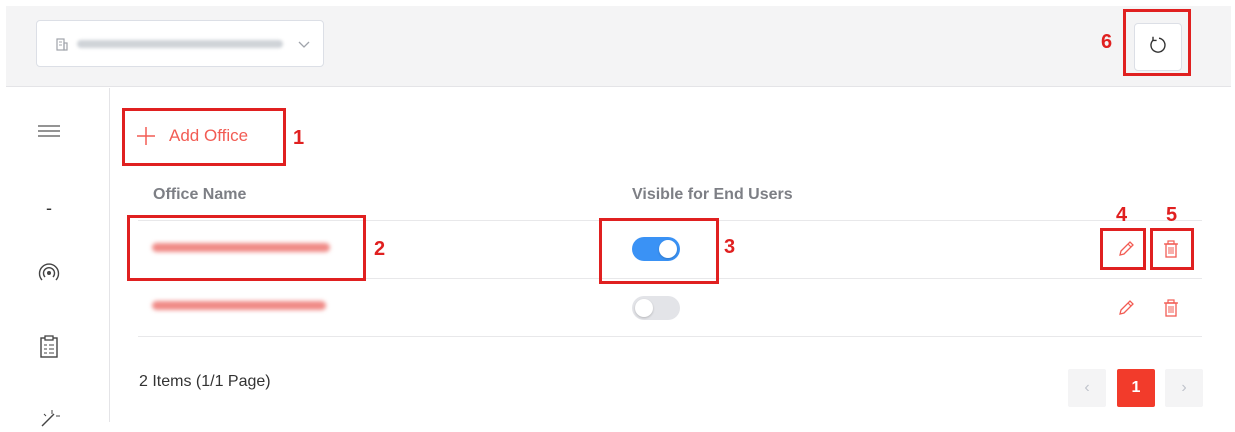 This screenshot has width=1235, height=432. Describe the element at coordinates (1126, 308) in the screenshot. I see `pencil-icon` at that location.